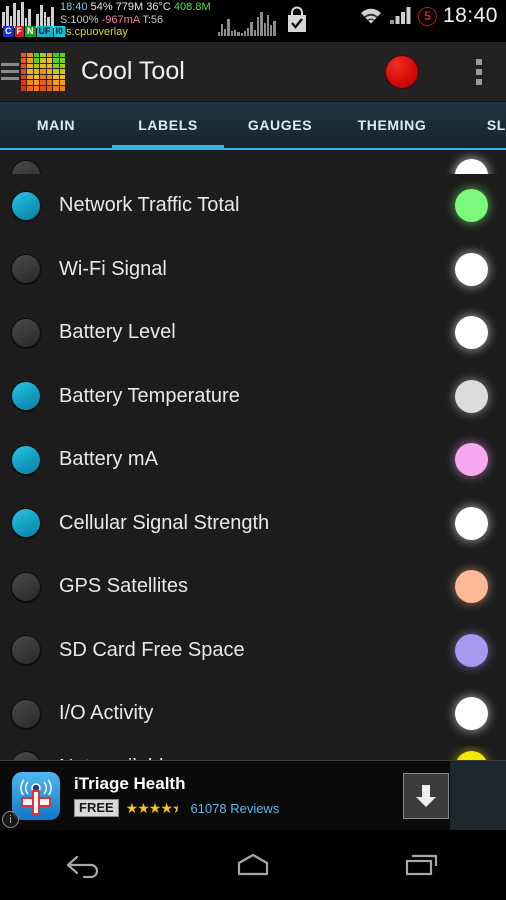 Image resolution: width=506 pixels, height=900 pixels. I want to click on status-bar-right: 5 18:40, so click(428, 16).